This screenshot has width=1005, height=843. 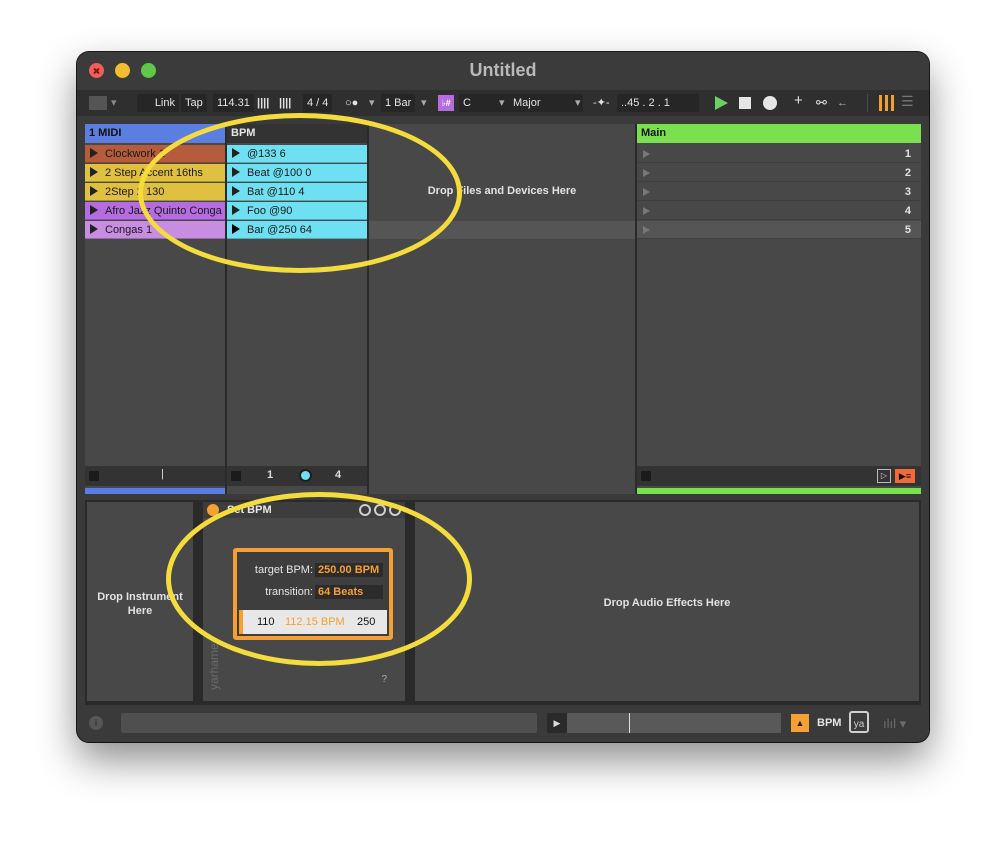 I want to click on clip-slot: Beat @100 0, so click(x=297, y=173).